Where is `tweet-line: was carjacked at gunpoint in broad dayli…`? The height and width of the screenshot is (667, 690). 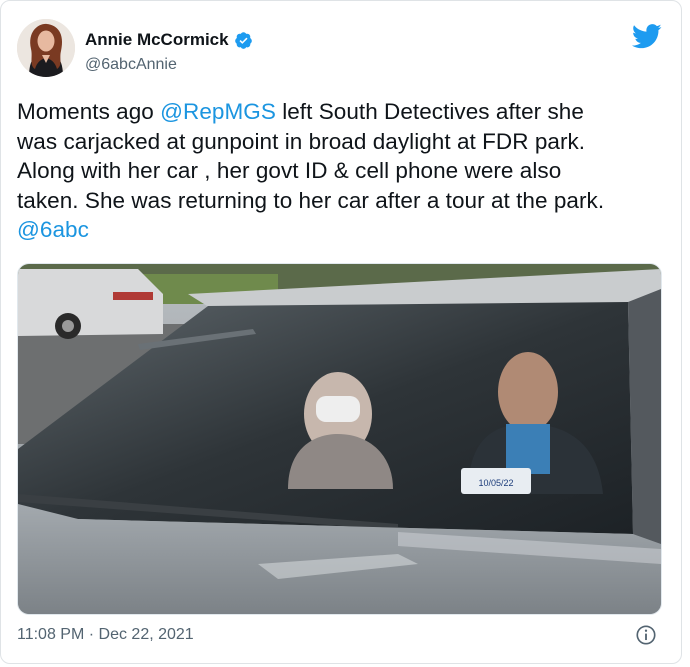 tweet-line: was carjacked at gunpoint in broad dayli… is located at coordinates (344, 142).